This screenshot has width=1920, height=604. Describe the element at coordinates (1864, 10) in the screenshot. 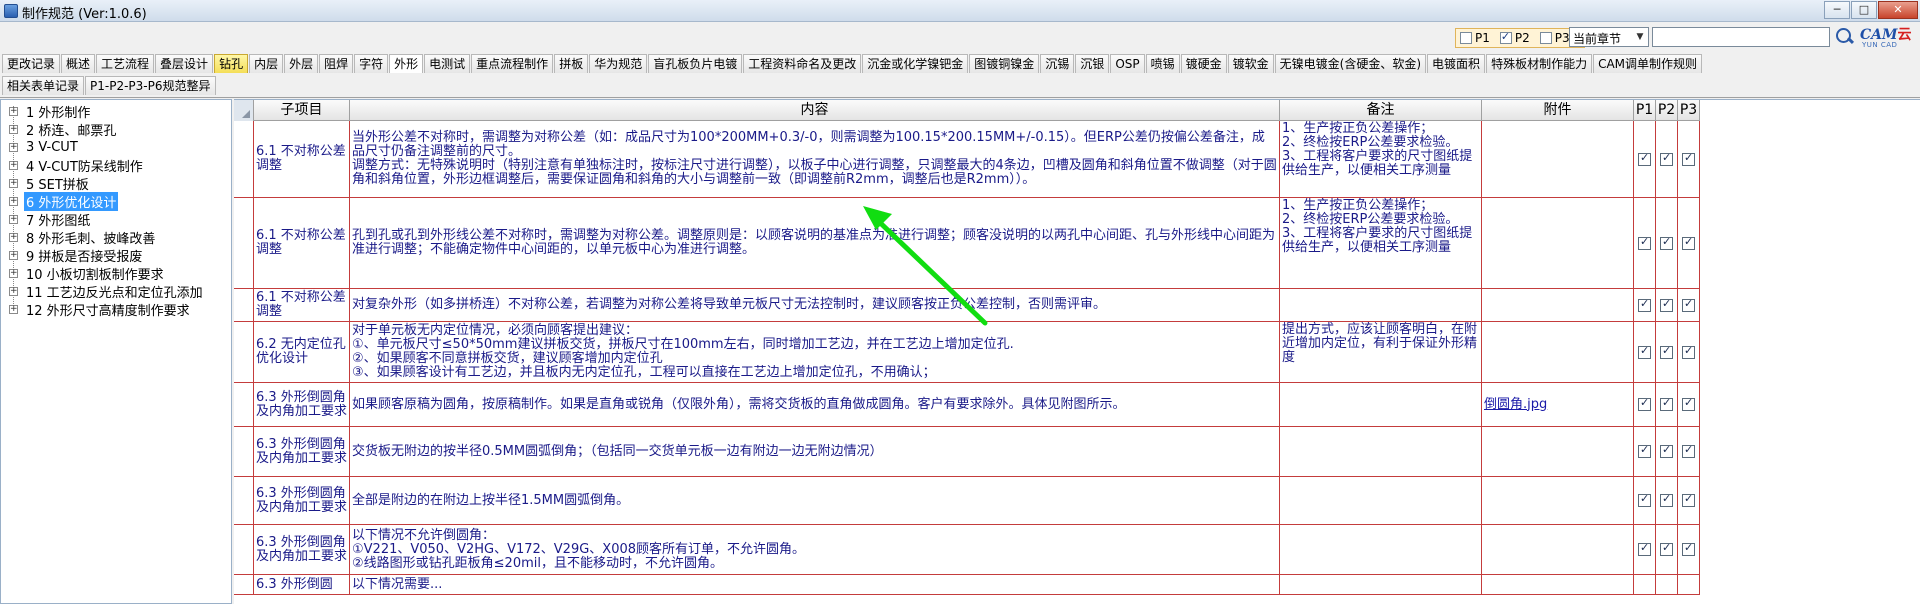

I see `maximize-button: □` at that location.